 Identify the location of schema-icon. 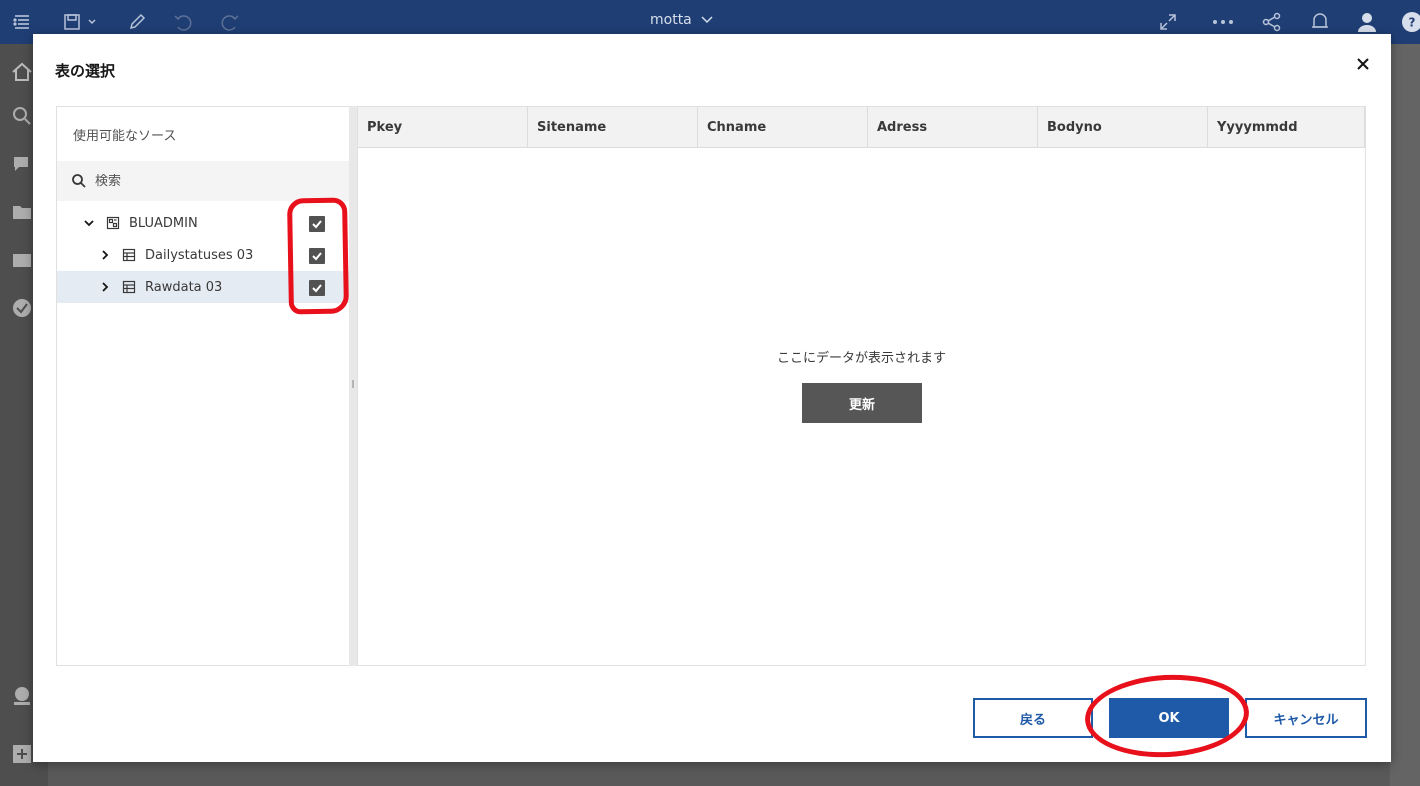
(113, 223).